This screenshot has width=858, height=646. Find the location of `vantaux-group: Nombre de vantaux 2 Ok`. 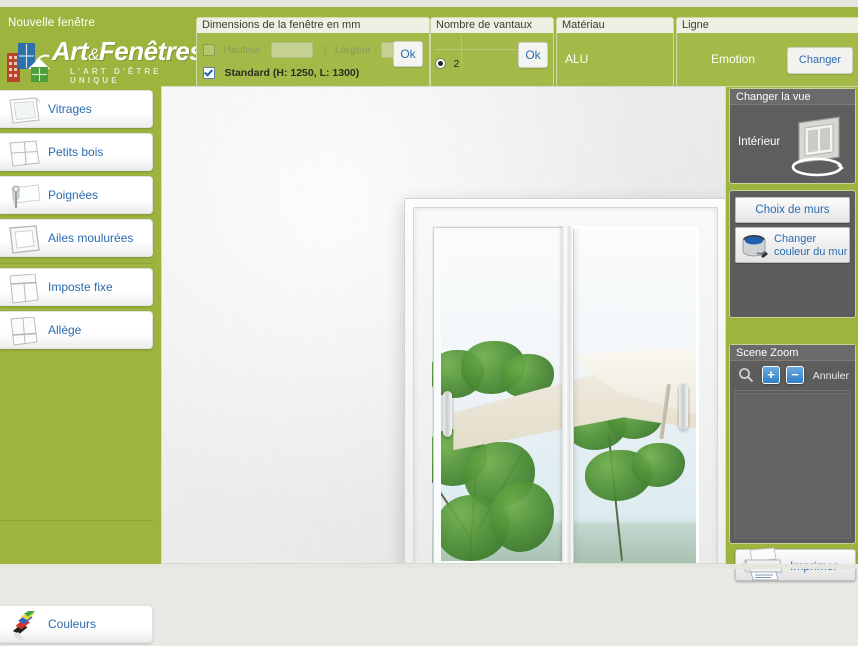

vantaux-group: Nombre de vantaux 2 Ok is located at coordinates (492, 52).